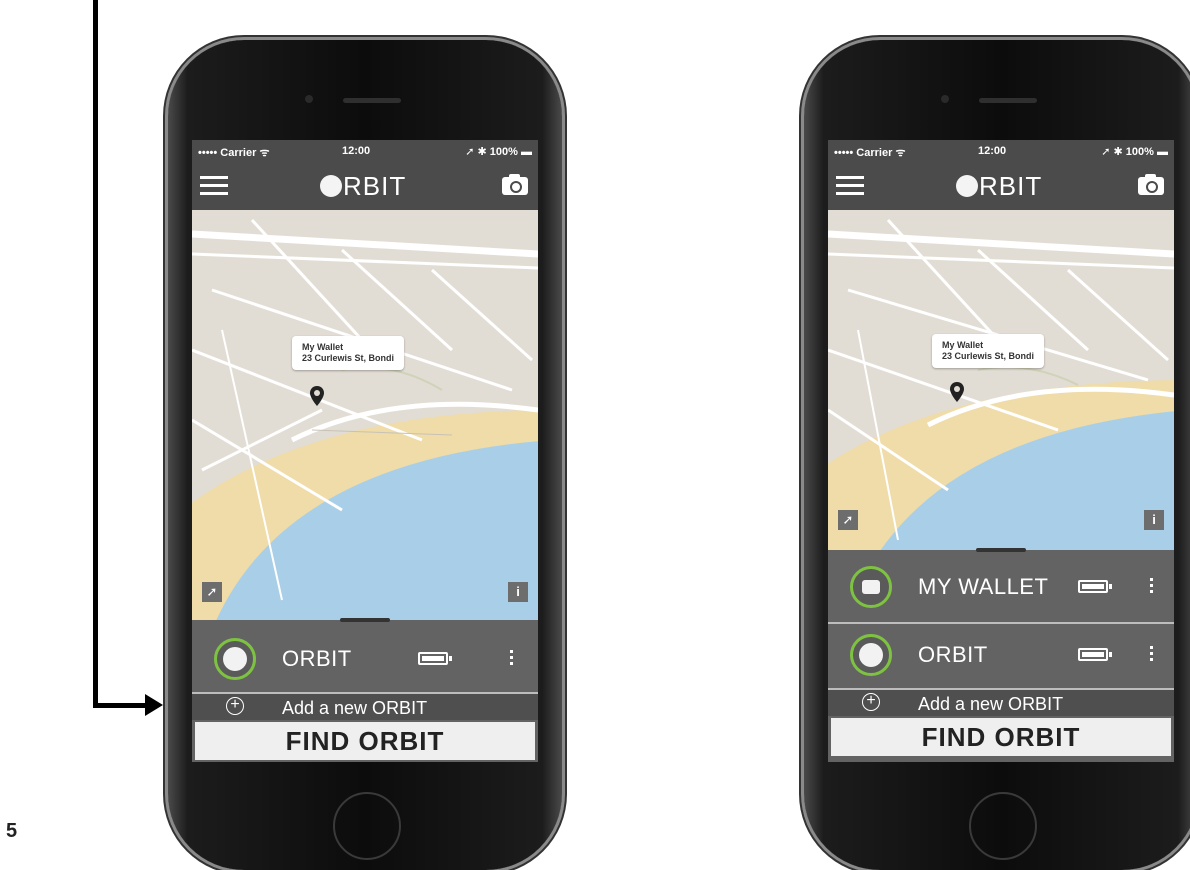 The image size is (1190, 870). I want to click on device-name: MY WALLET, so click(983, 586).